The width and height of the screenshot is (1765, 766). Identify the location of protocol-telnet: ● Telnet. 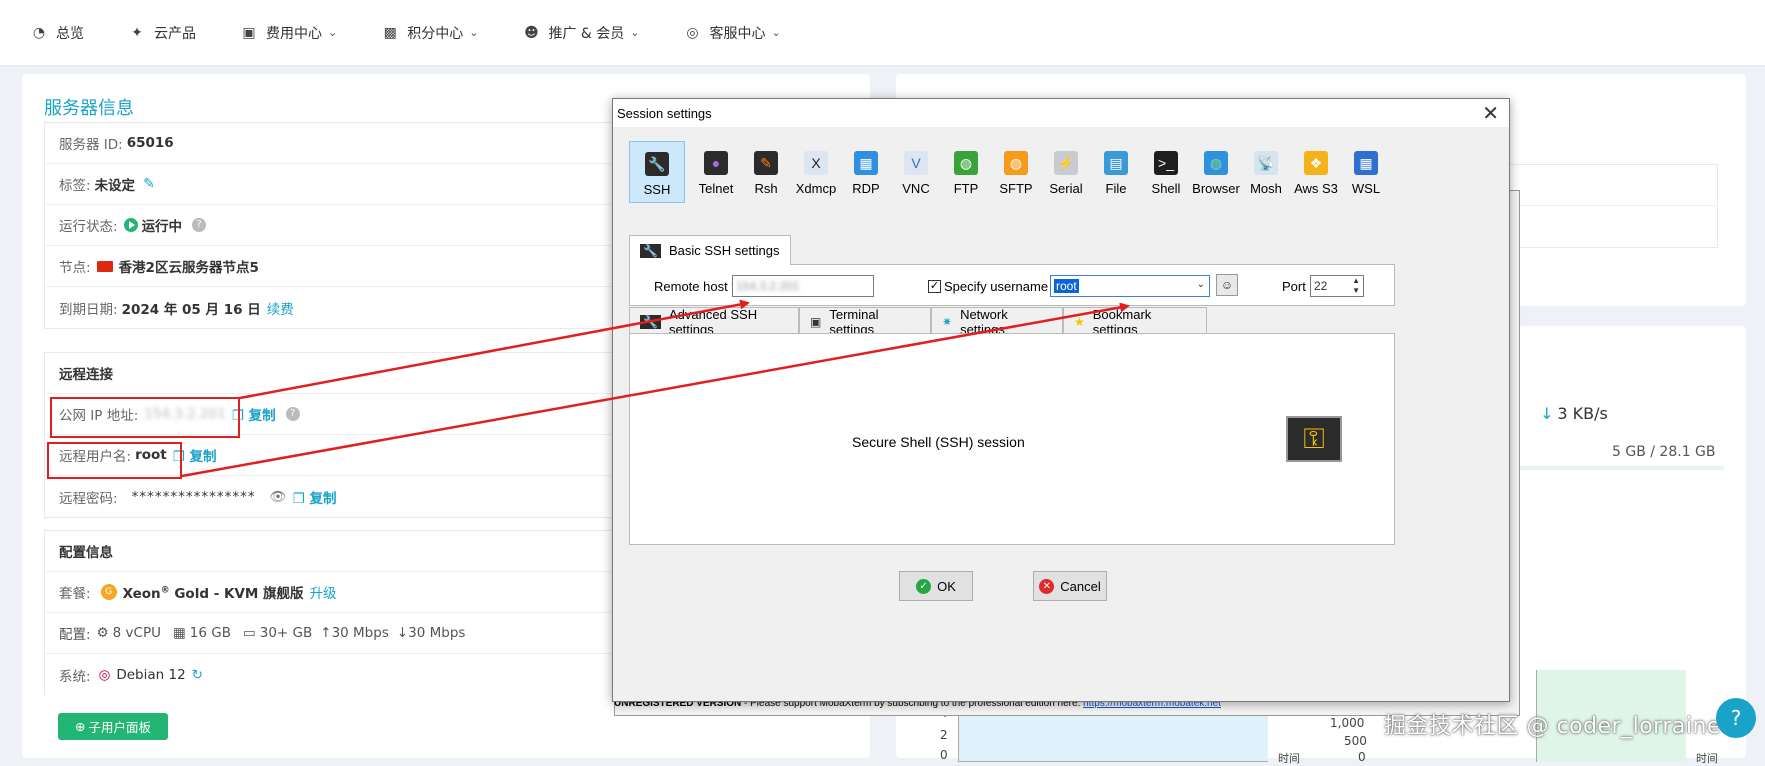
(716, 172).